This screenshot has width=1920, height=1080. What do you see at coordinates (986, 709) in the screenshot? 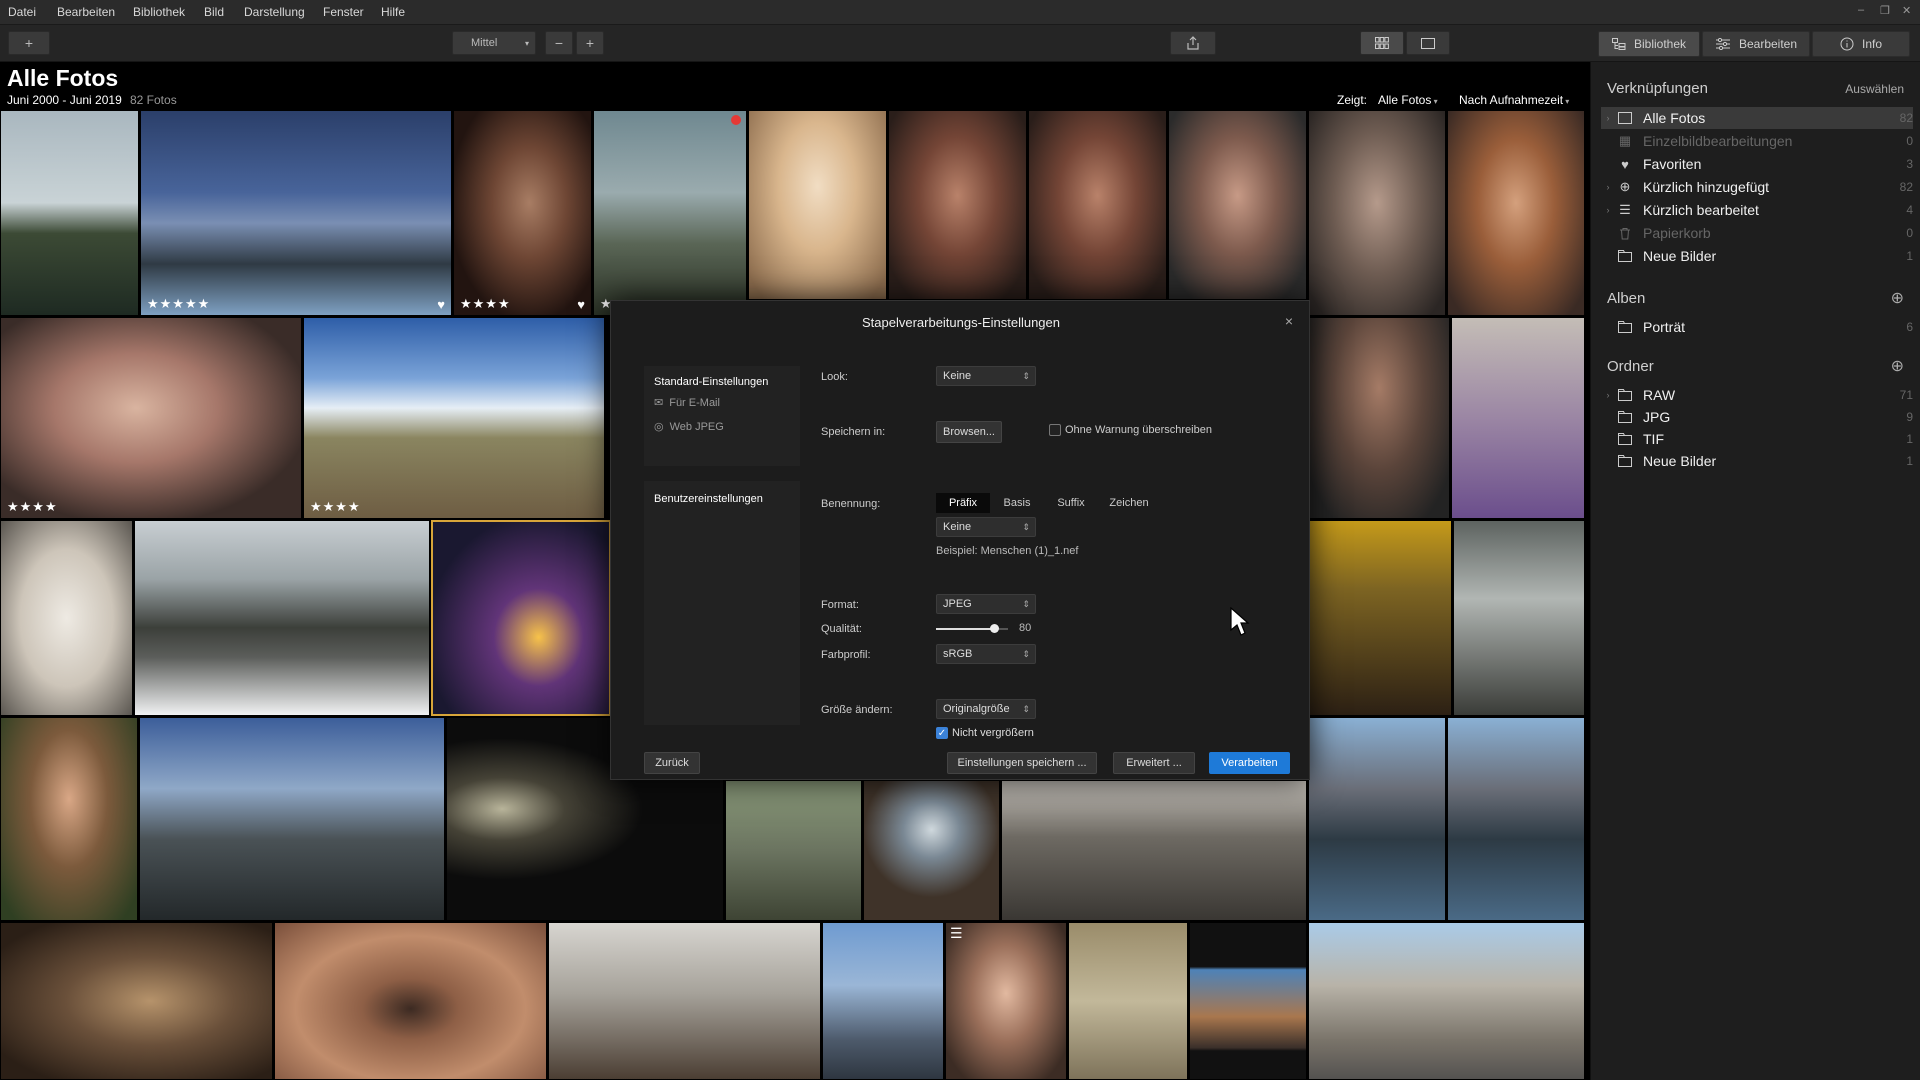
I see `resize-select: Originalgröße ⇕` at bounding box center [986, 709].